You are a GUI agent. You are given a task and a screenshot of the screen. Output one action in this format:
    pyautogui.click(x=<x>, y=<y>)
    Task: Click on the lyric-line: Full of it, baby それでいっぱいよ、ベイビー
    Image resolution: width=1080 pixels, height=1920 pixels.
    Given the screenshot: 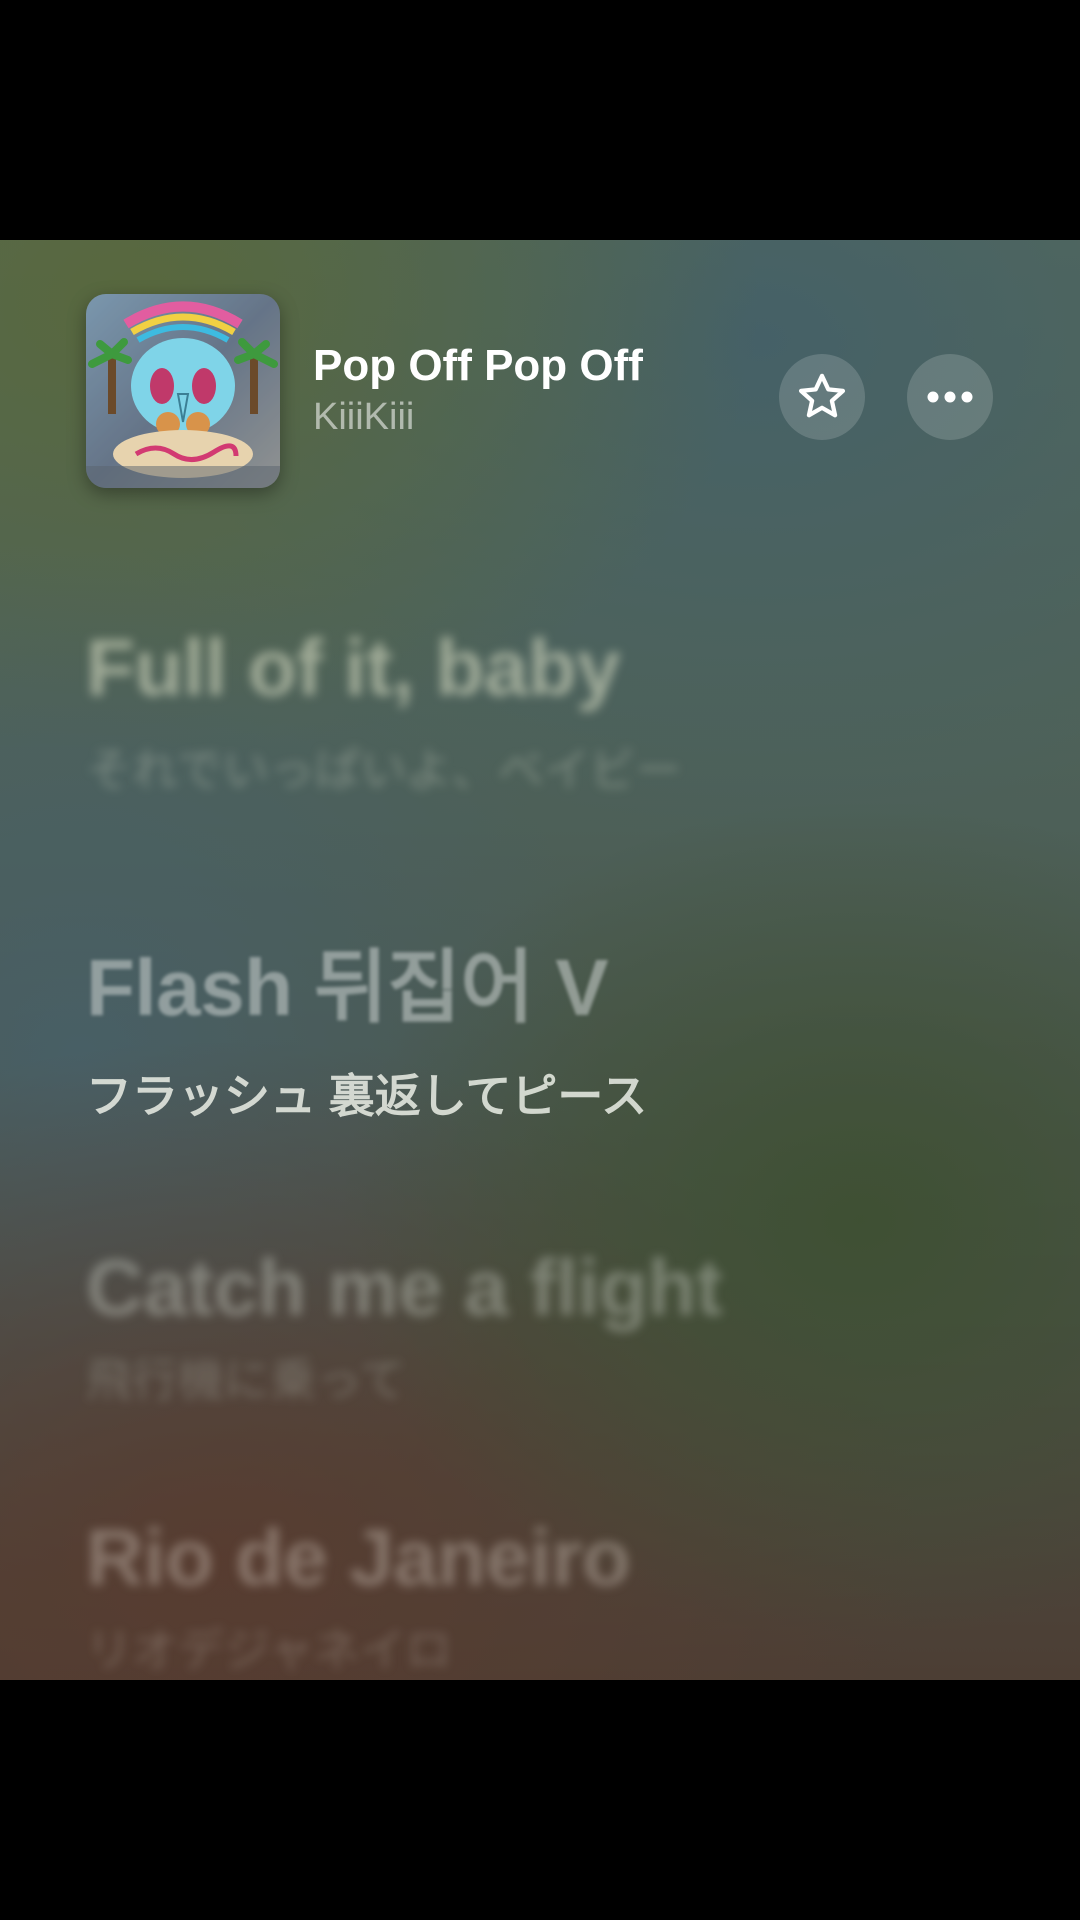 What is the action you would take?
    pyautogui.click(x=536, y=709)
    